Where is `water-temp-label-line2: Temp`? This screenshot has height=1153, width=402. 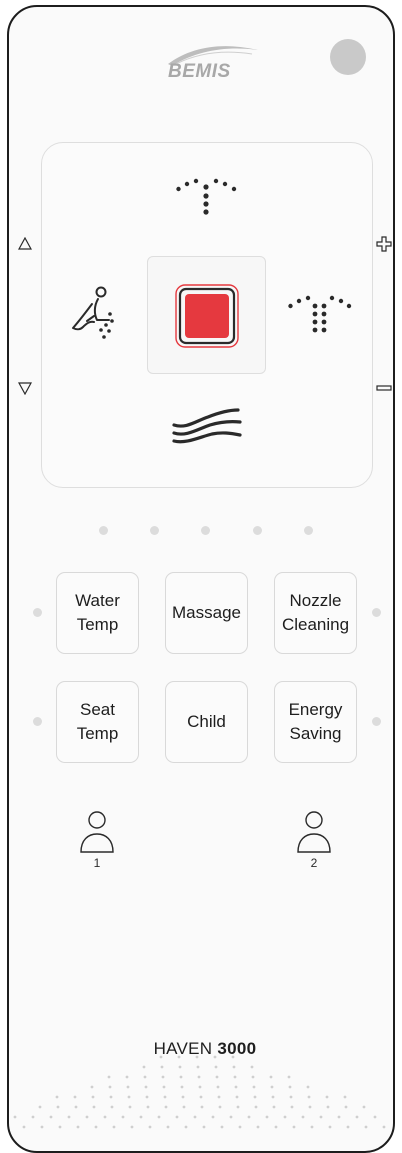 water-temp-label-line2: Temp is located at coordinates (97, 624).